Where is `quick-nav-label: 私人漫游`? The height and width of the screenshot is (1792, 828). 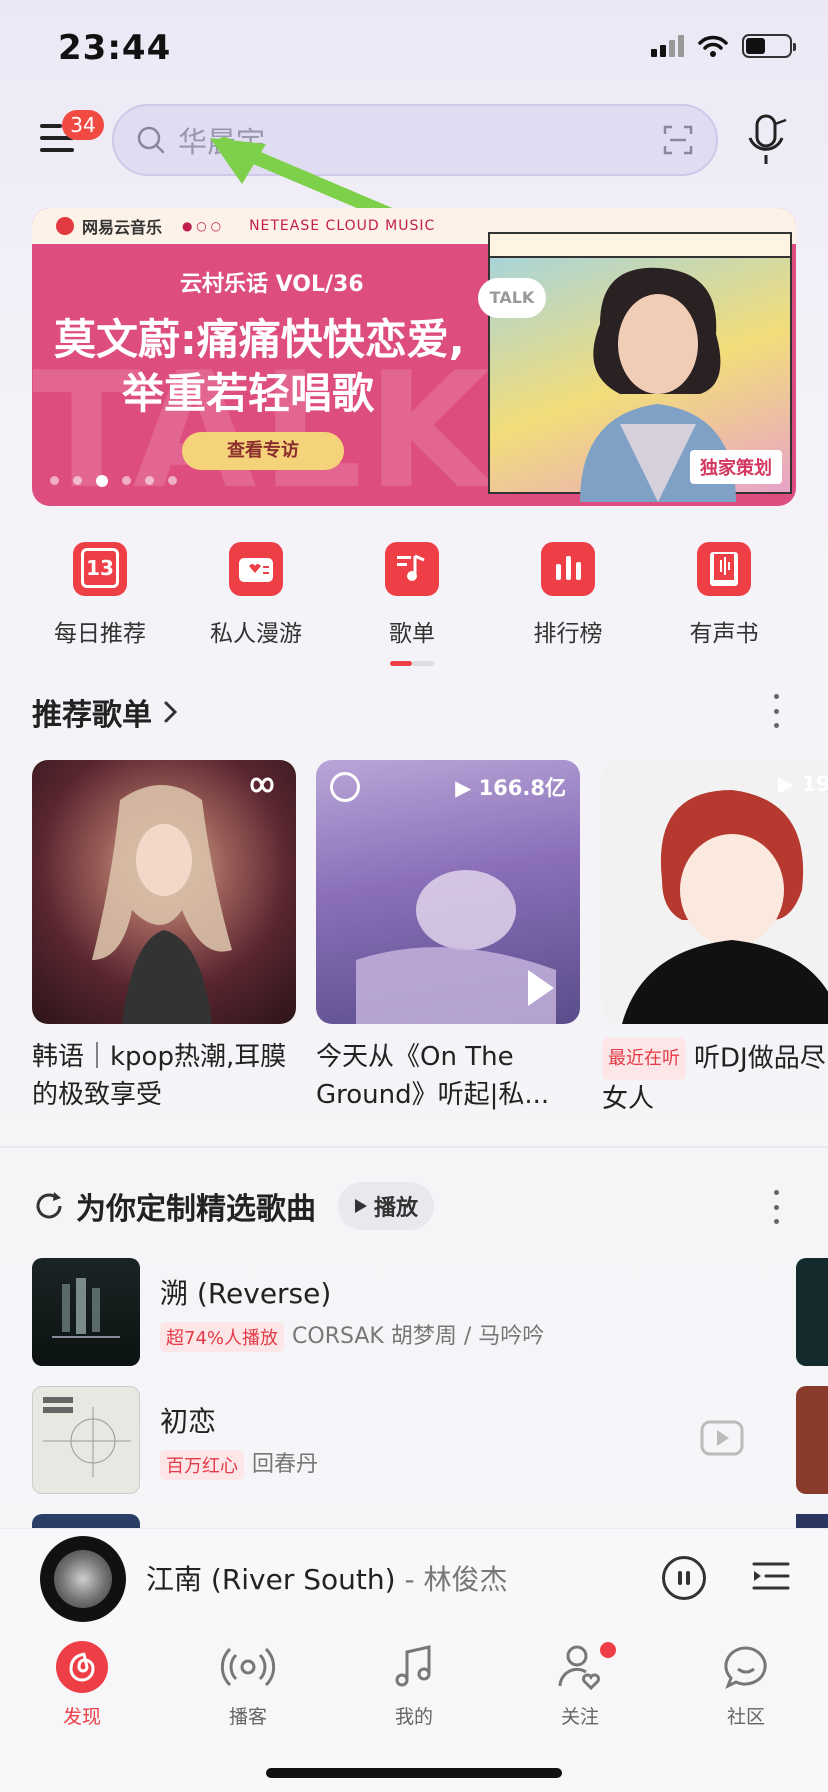 quick-nav-label: 私人漫游 is located at coordinates (256, 634).